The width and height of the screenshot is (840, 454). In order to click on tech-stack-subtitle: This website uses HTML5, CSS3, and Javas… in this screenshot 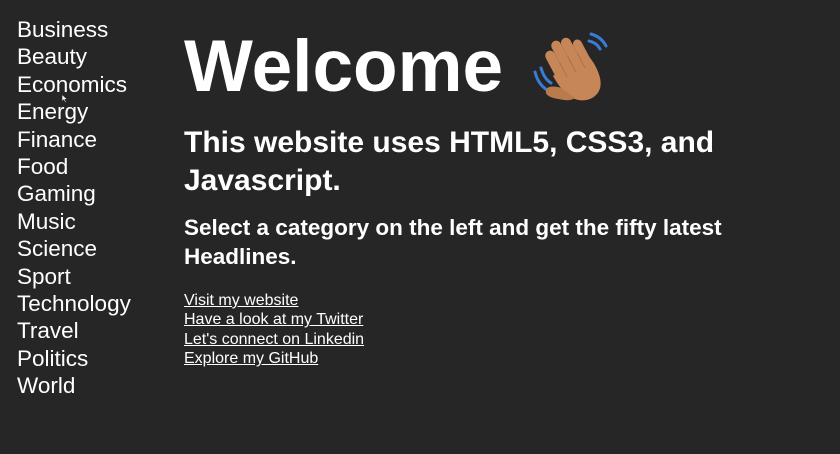, I will do `click(449, 161)`.